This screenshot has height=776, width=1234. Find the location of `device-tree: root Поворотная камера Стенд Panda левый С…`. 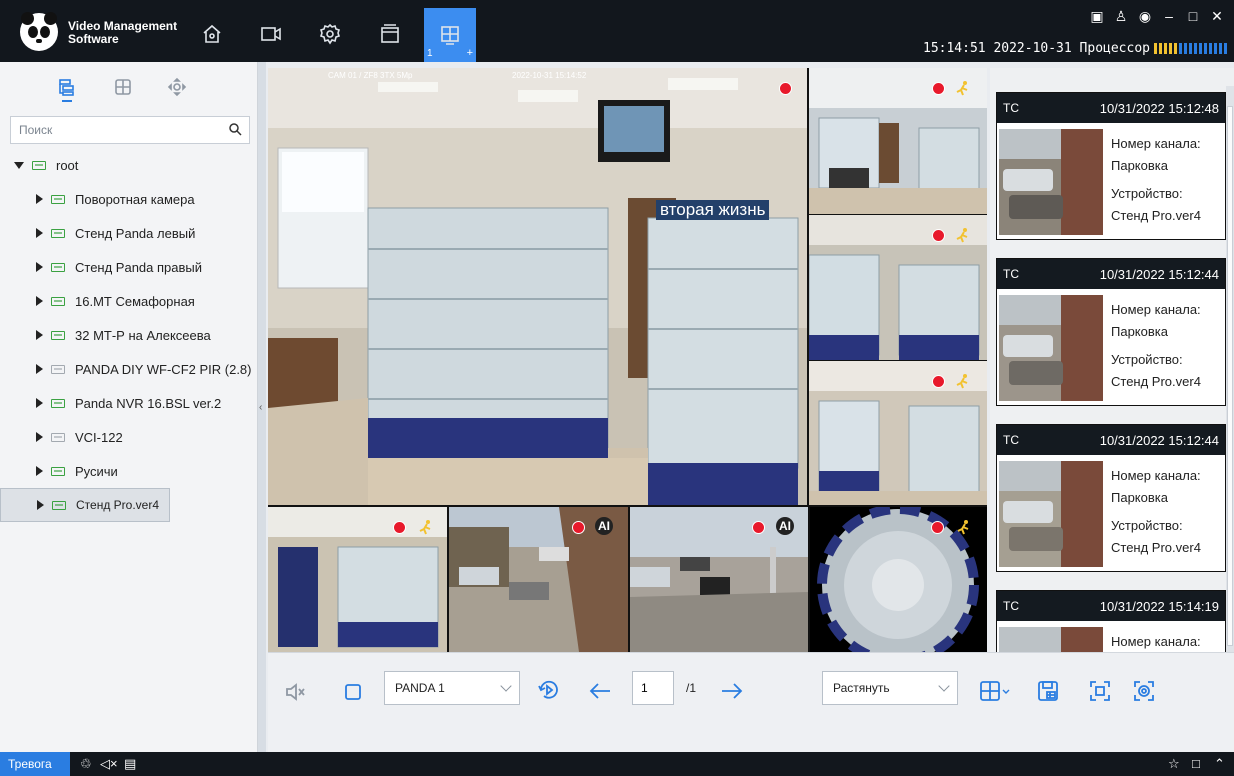

device-tree: root Поворотная камера Стенд Panda левый С… is located at coordinates (129, 335).